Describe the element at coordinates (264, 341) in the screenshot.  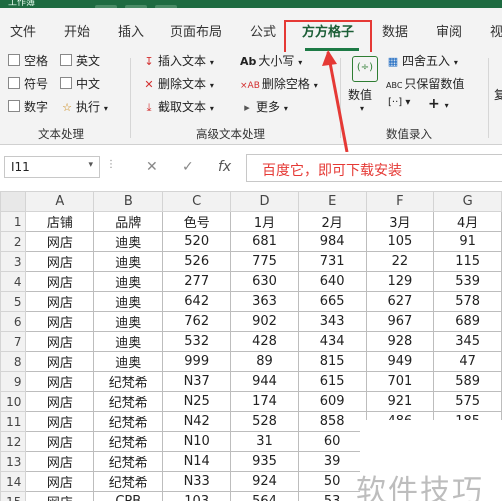
I see `table-cell: 428` at that location.